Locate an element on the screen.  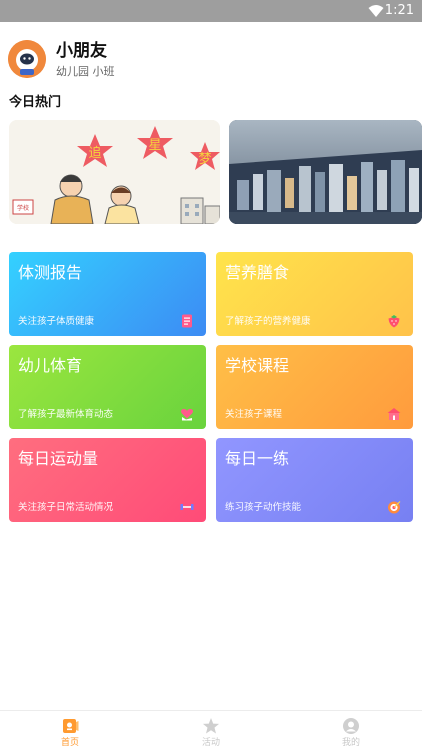
card-desc: 关注孩子课程 is located at coordinates (254, 414).